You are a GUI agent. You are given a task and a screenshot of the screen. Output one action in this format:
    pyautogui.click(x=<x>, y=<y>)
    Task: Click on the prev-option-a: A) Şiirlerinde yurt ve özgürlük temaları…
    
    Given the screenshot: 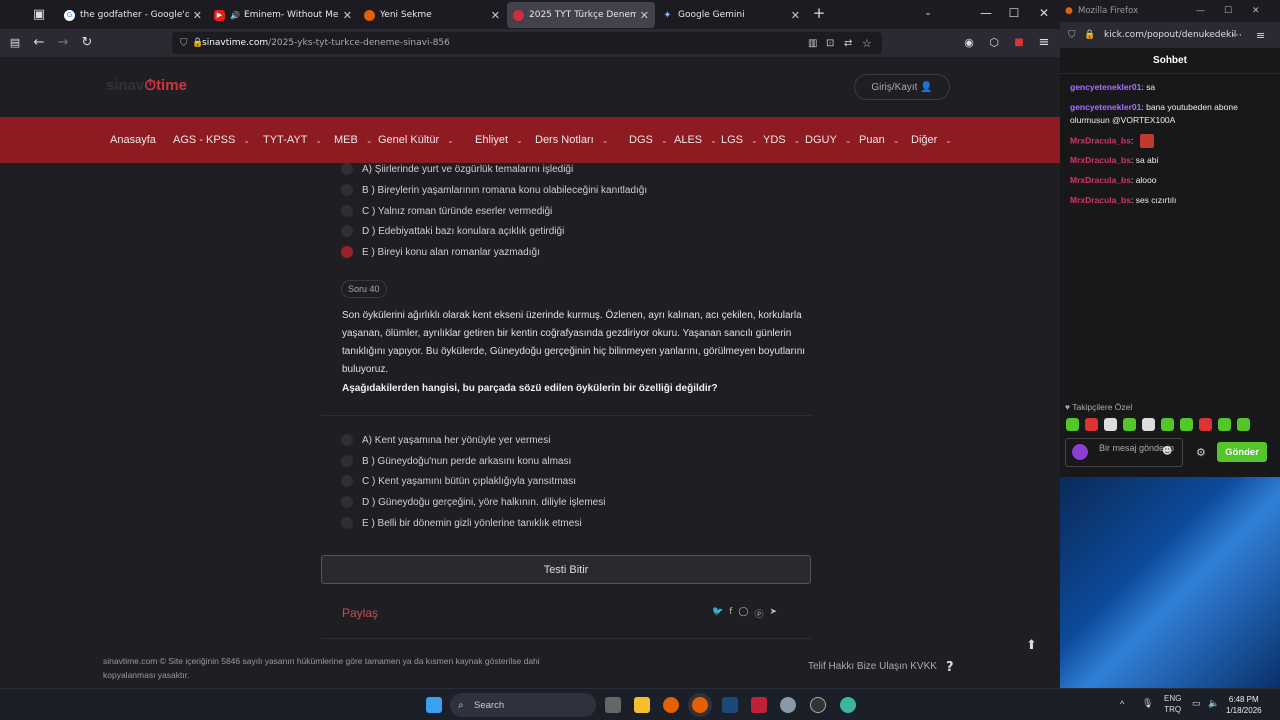 What is the action you would take?
    pyautogui.click(x=457, y=169)
    